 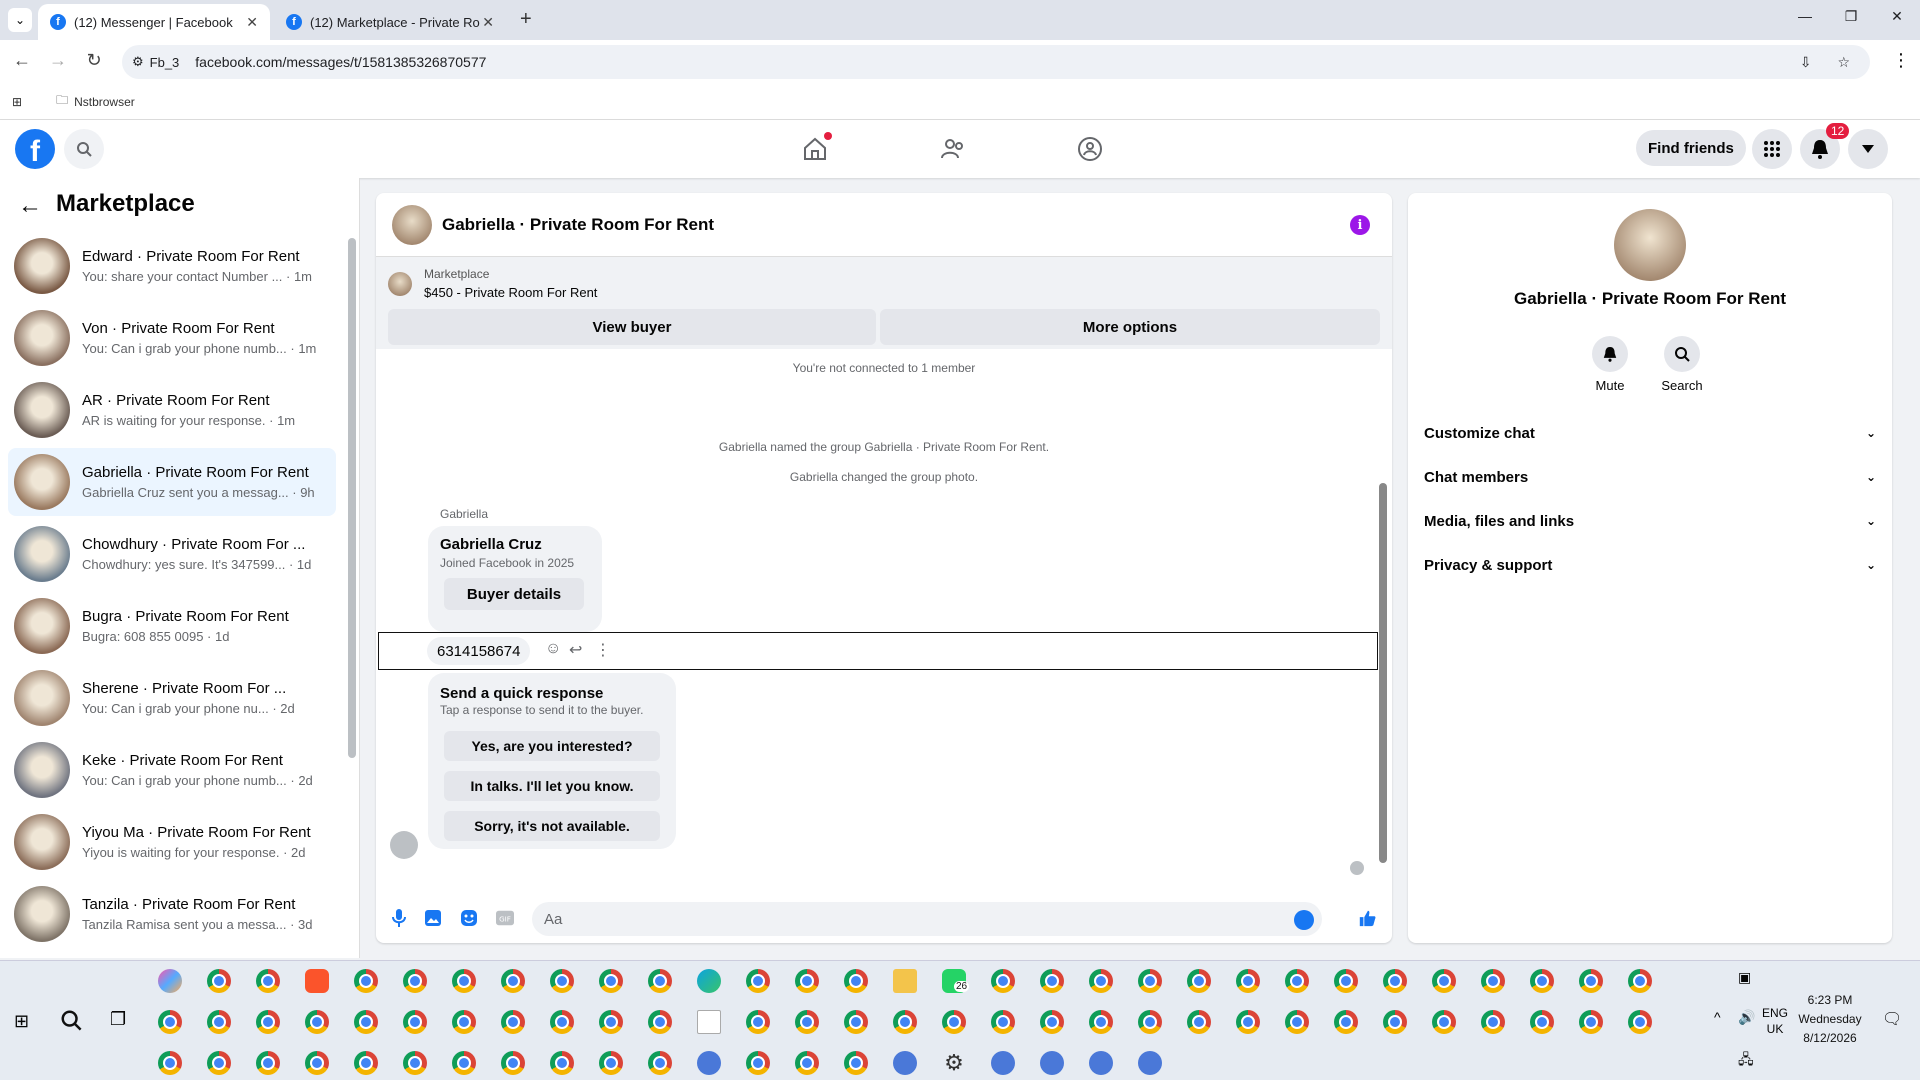 I want to click on participant-avatar, so click(x=404, y=845).